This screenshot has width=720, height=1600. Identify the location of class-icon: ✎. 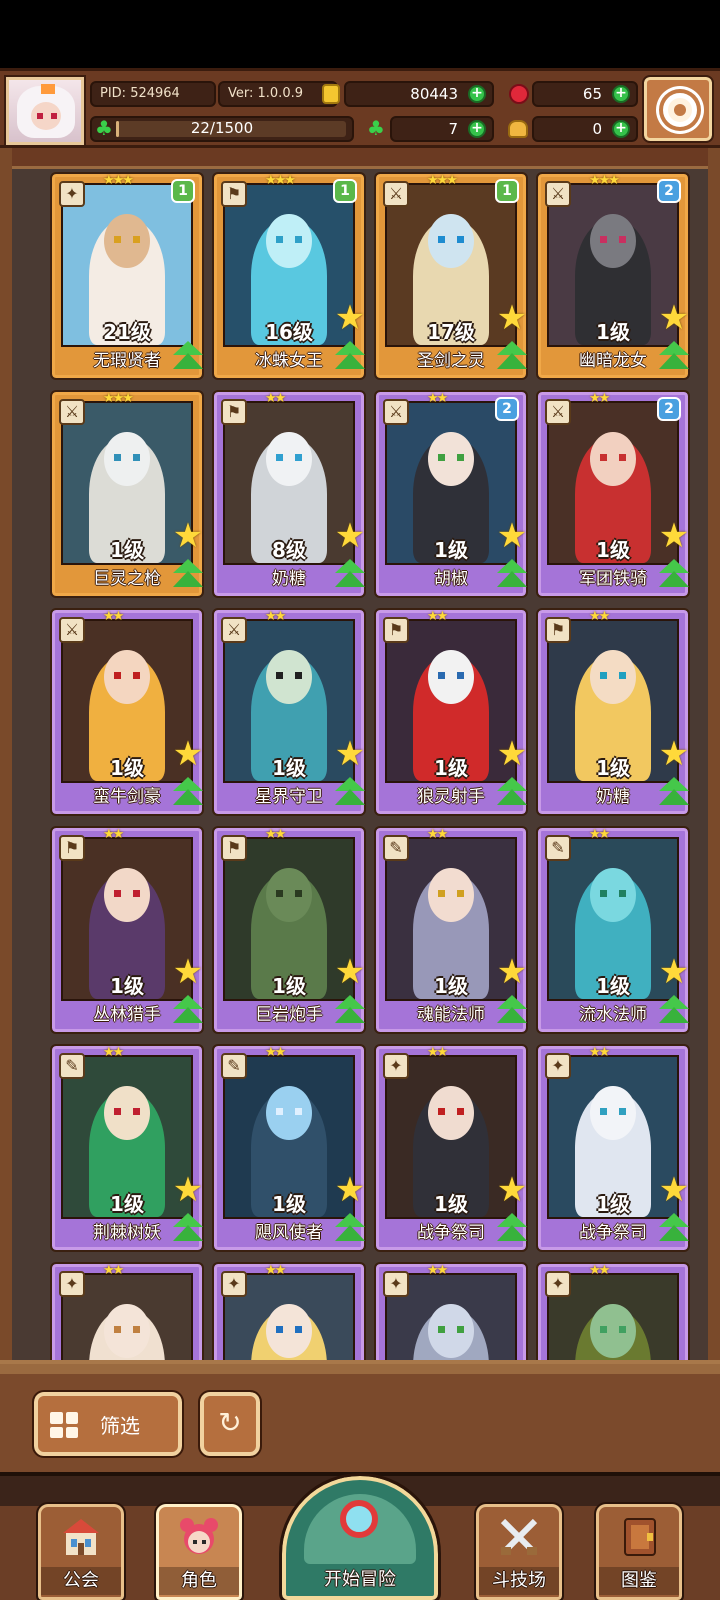
(234, 1066).